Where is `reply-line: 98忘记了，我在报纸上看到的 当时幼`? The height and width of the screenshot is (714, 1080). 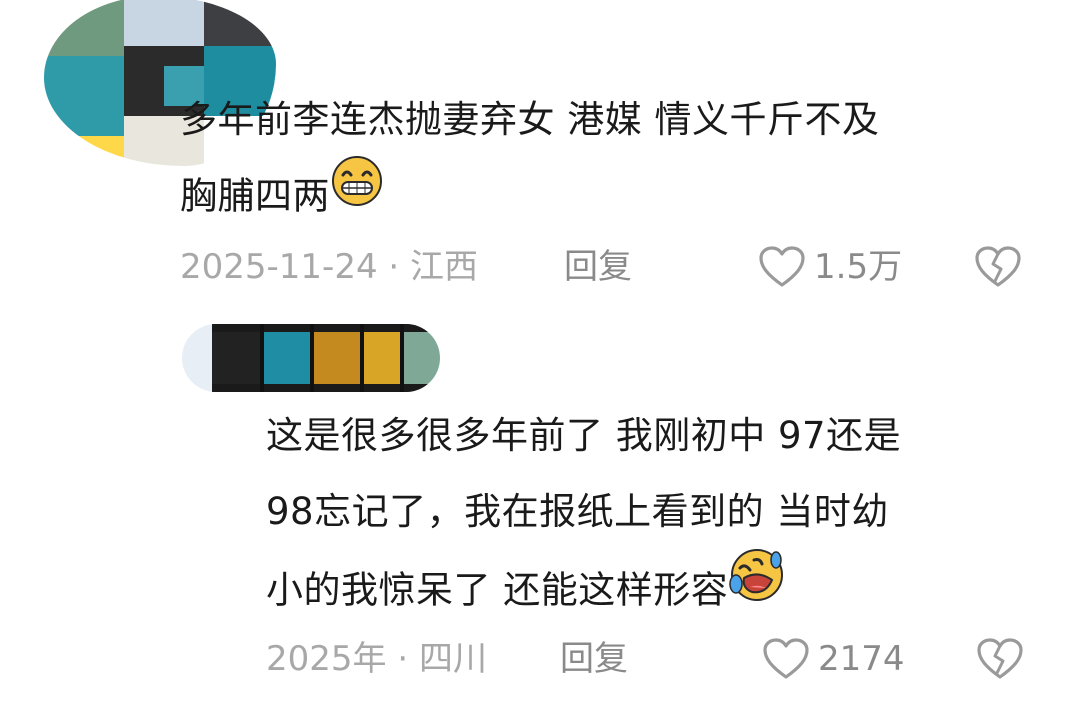 reply-line: 98忘记了，我在报纸上看到的 当时幼 is located at coordinates (577, 511).